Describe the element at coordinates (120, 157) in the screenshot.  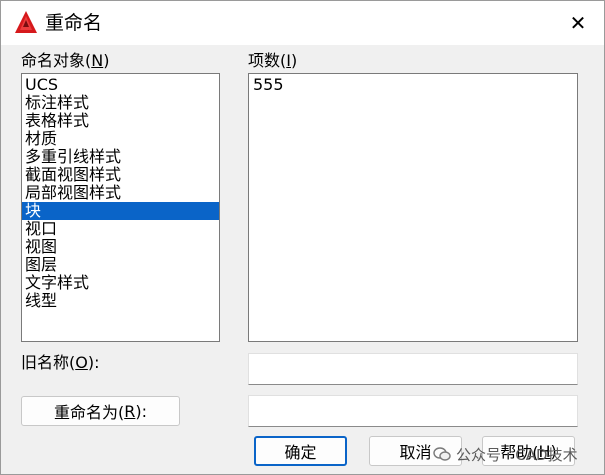
I see `named-object-item: 多重引线样式` at that location.